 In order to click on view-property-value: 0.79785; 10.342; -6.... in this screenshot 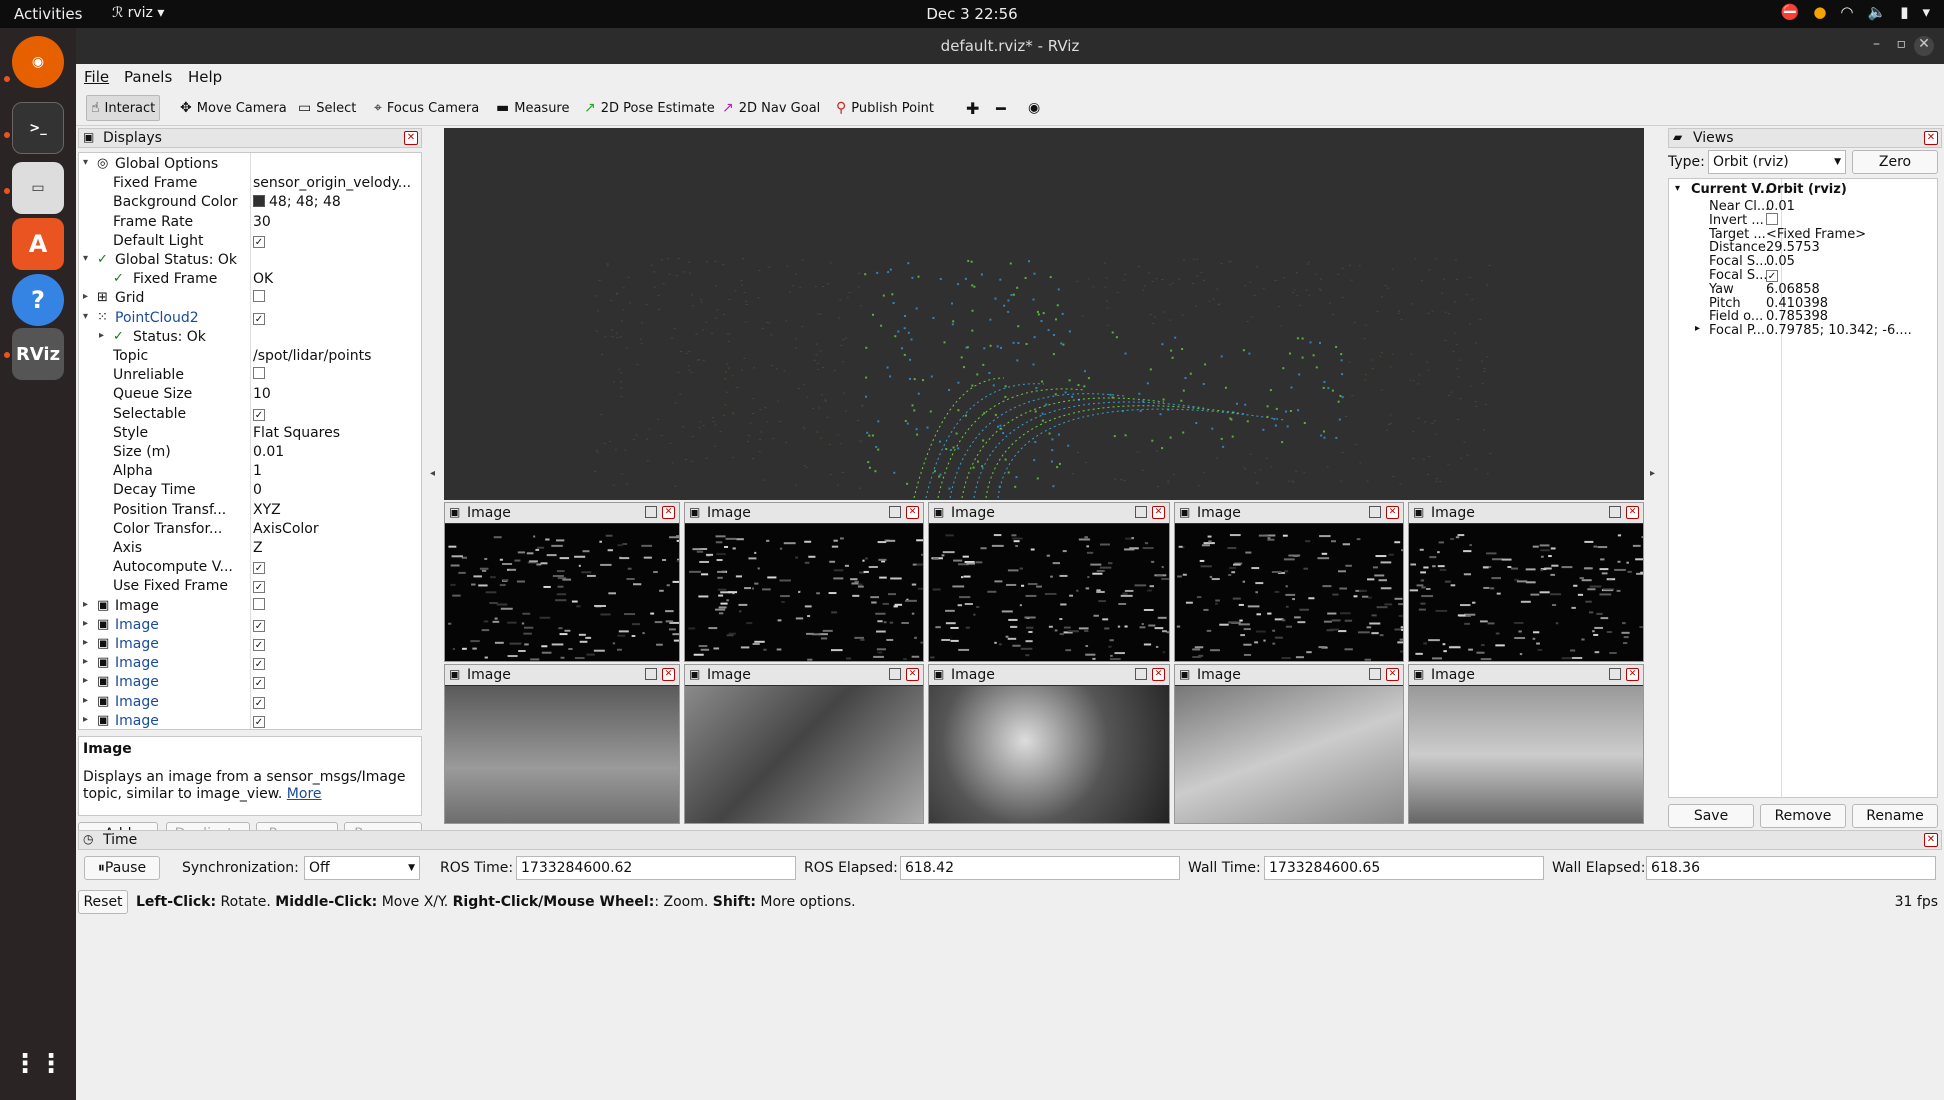, I will do `click(1851, 330)`.